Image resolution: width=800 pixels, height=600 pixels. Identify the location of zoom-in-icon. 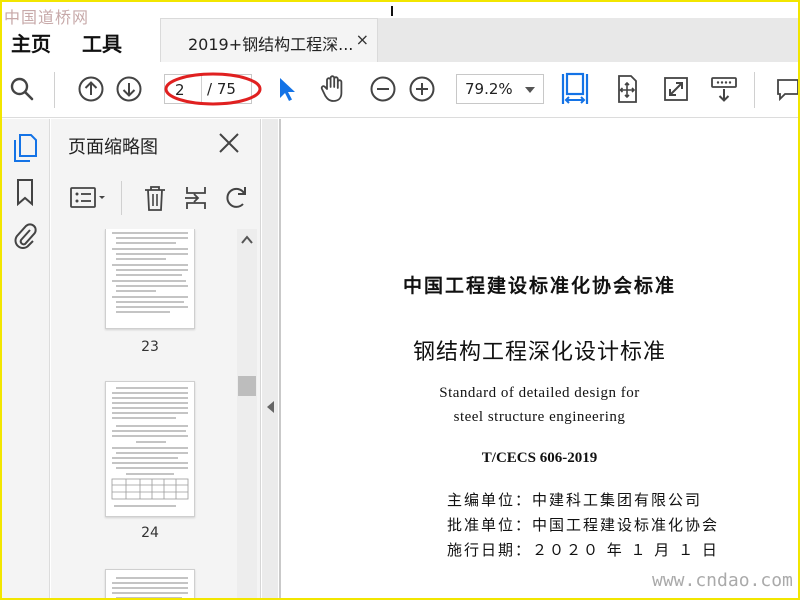
(422, 89).